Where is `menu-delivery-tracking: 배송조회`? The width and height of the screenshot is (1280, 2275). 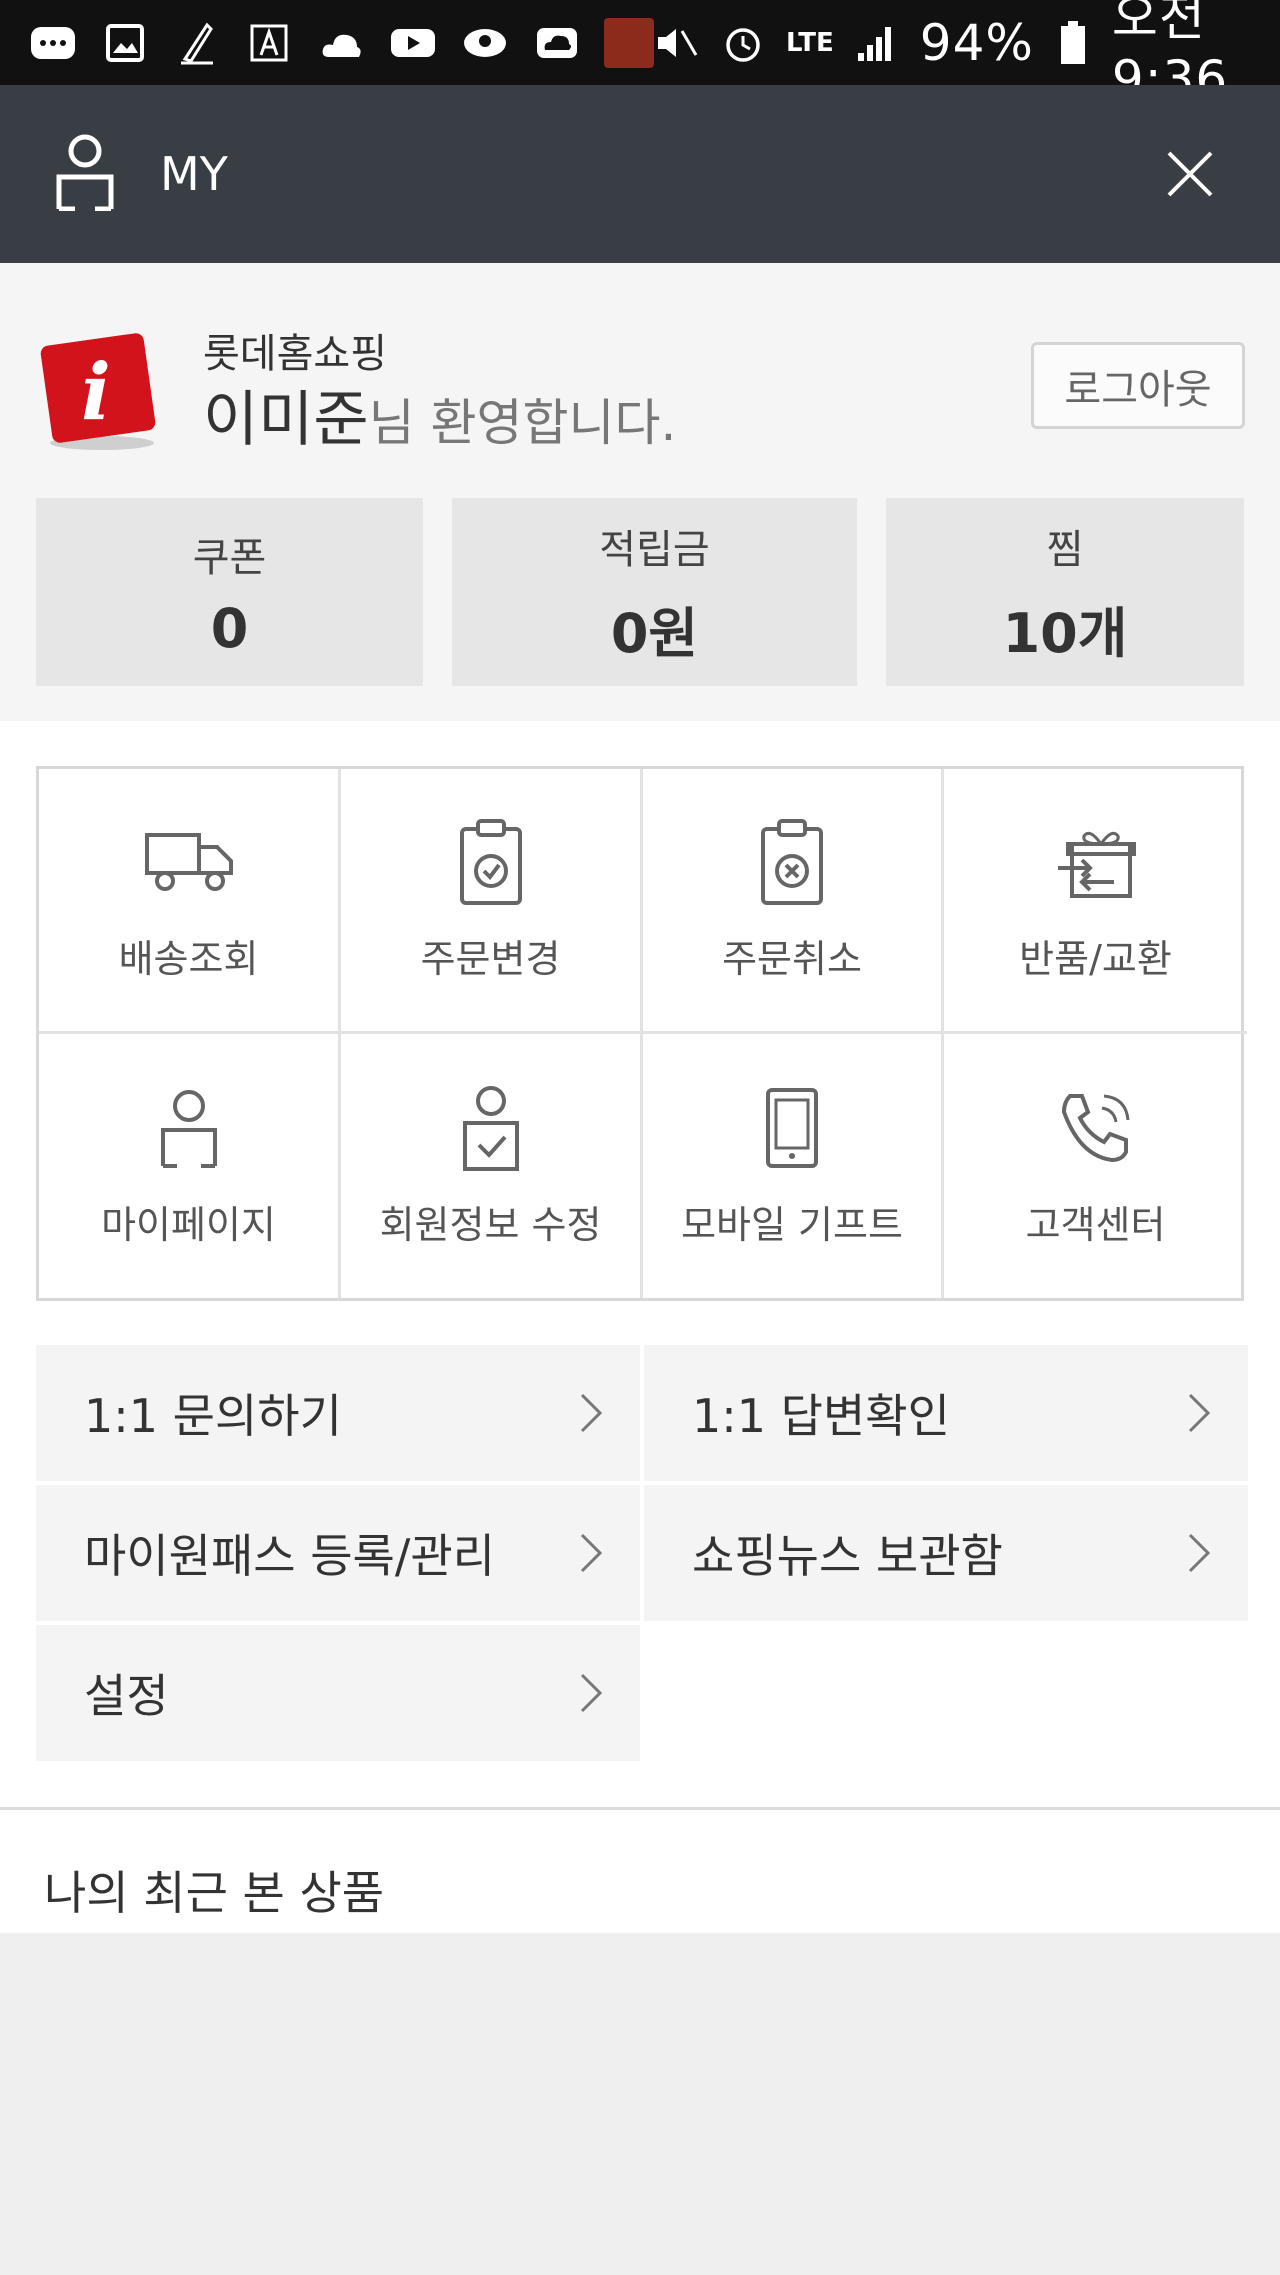
menu-delivery-tracking: 배송조회 is located at coordinates (190, 901).